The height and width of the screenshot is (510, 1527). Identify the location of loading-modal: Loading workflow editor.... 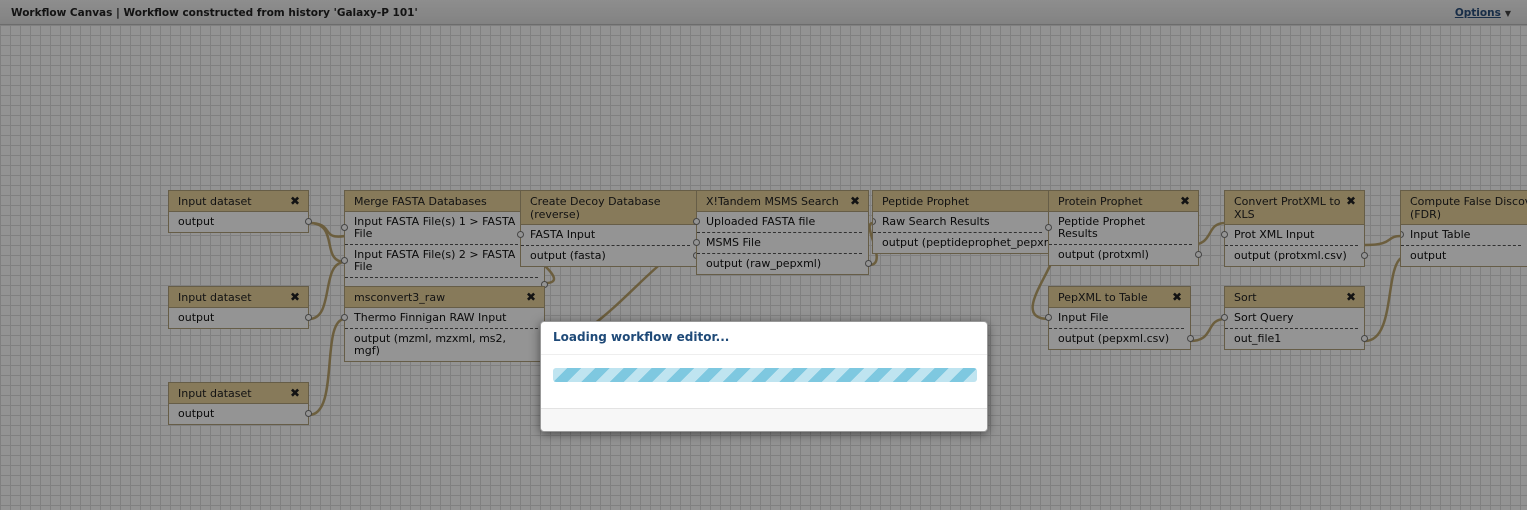
(764, 376).